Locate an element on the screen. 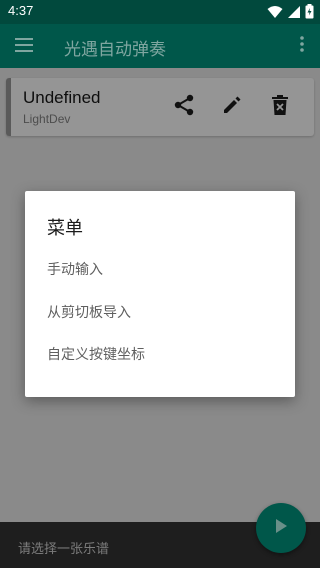 Image resolution: width=320 pixels, height=568 pixels. more-vert-icon is located at coordinates (302, 46).